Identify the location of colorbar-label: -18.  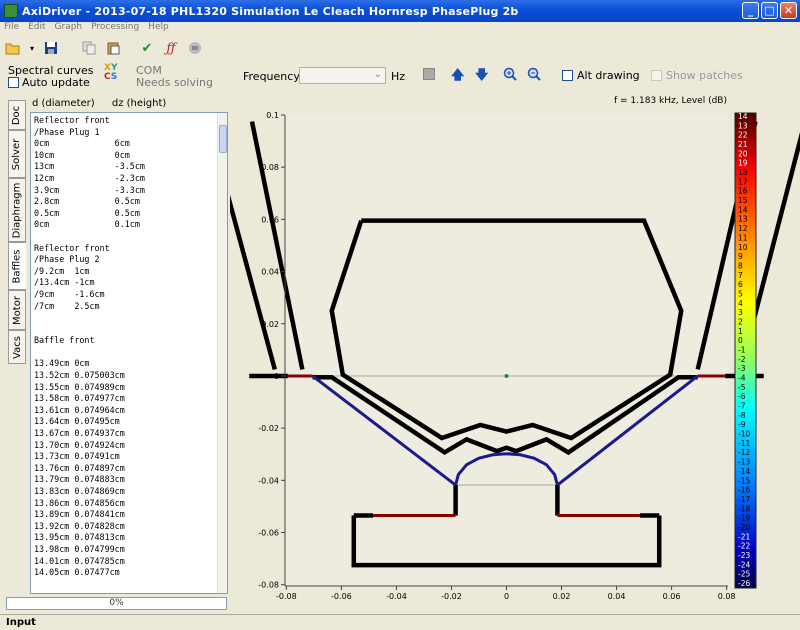
(744, 508).